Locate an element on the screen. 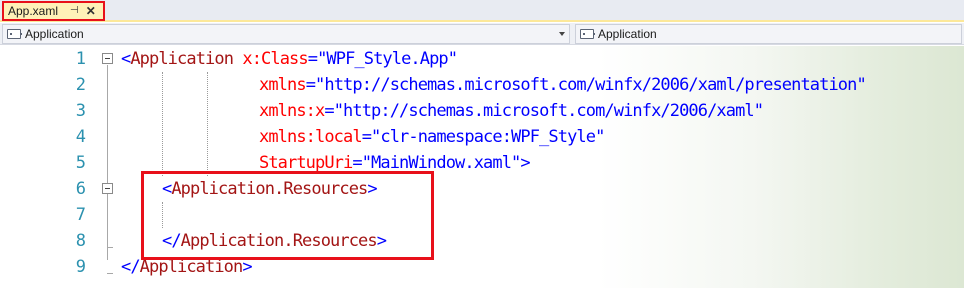 The image size is (964, 288). member-dropdown-value: Application is located at coordinates (627, 34).